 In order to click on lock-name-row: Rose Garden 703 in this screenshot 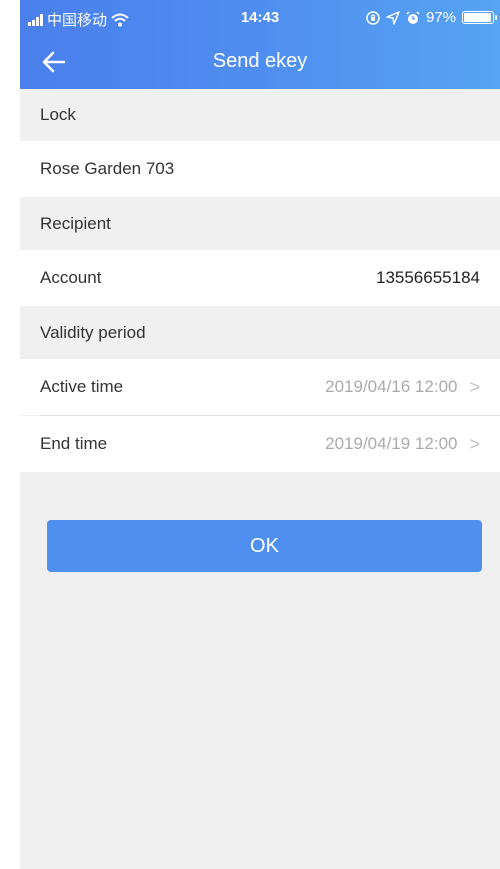, I will do `click(260, 169)`.